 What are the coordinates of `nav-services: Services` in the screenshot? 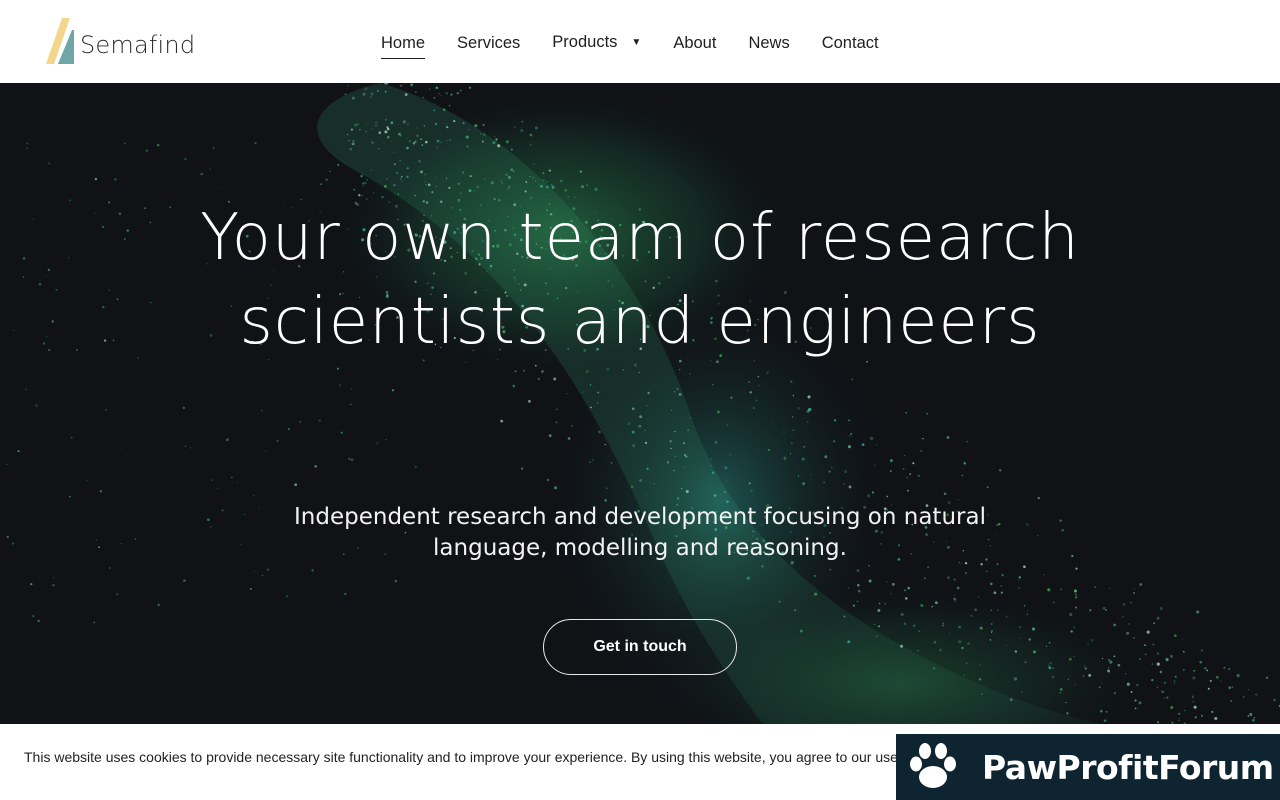 It's located at (488, 43).